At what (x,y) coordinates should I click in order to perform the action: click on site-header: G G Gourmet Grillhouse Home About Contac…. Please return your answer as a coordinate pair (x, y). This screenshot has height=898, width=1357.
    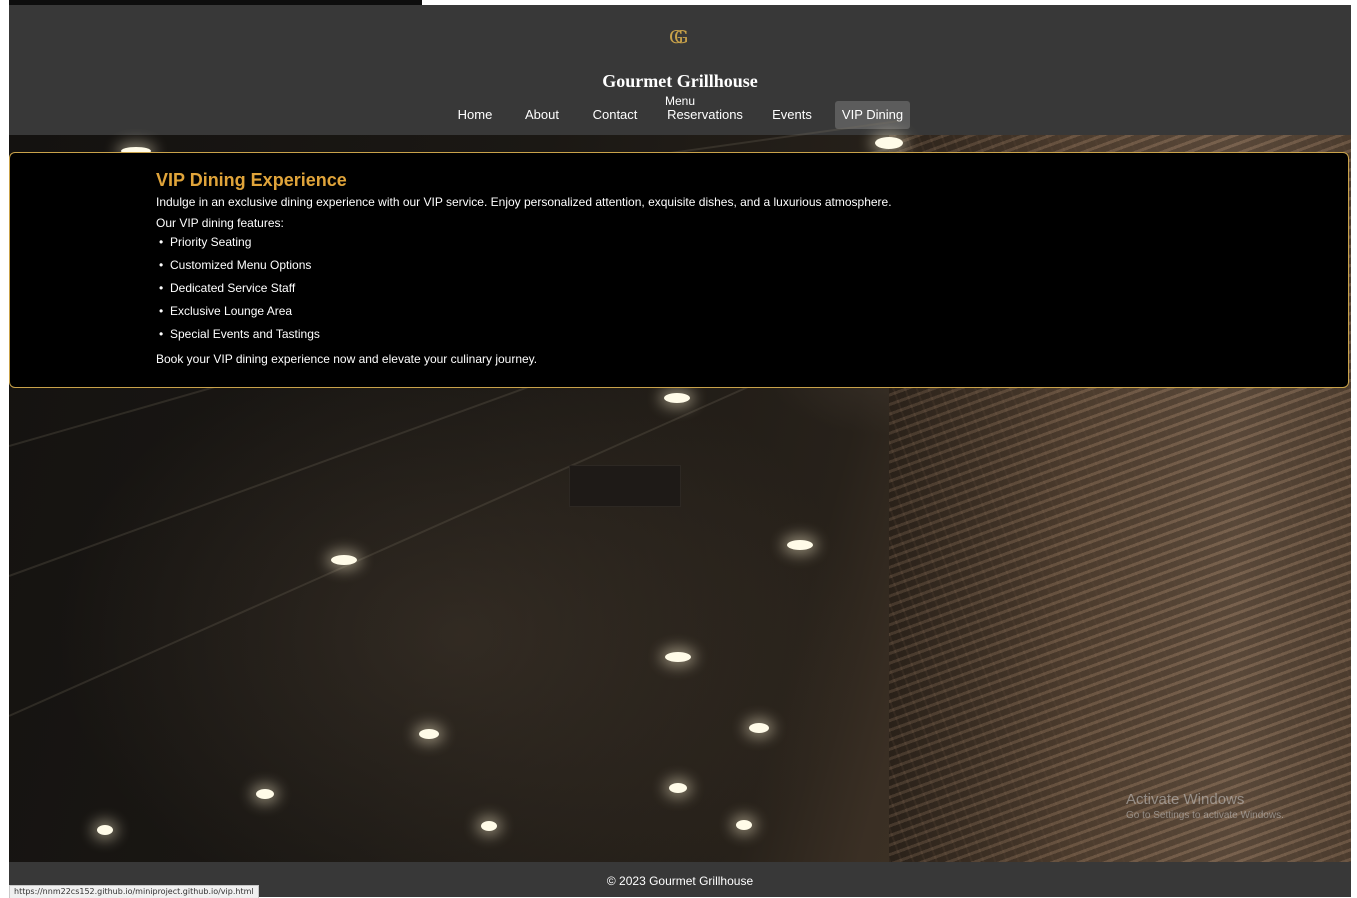
    Looking at the image, I should click on (680, 70).